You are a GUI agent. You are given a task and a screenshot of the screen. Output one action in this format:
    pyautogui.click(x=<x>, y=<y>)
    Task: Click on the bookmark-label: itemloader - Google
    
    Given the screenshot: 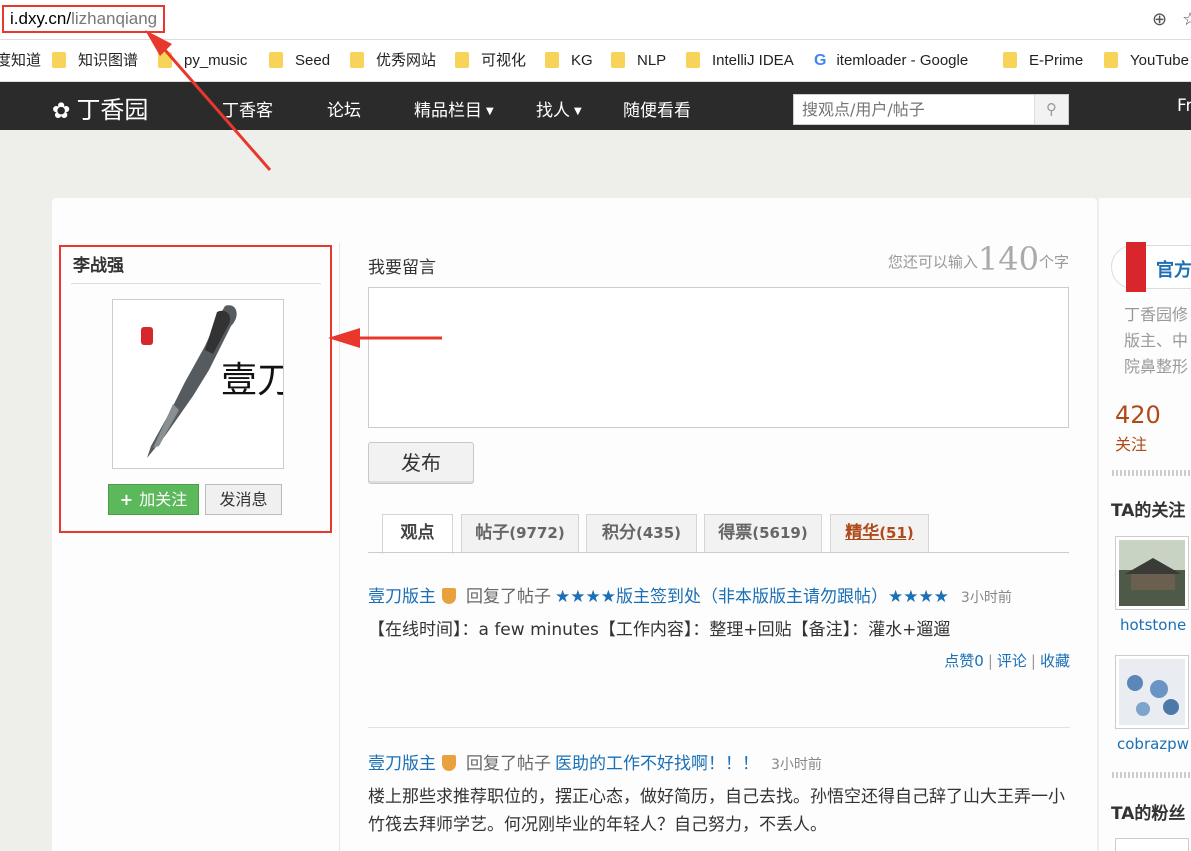 What is the action you would take?
    pyautogui.click(x=902, y=60)
    